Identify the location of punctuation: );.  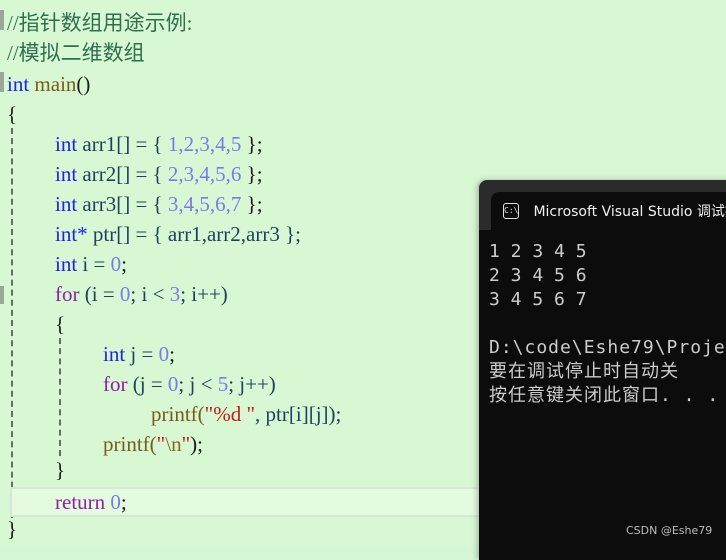
(196, 444).